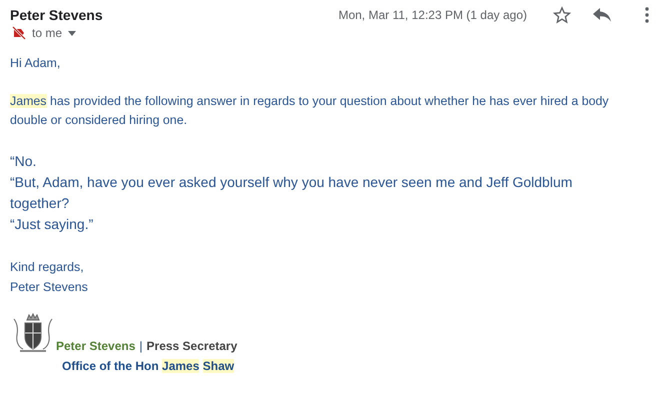  What do you see at coordinates (49, 287) in the screenshot?
I see `closing-text: Peter Stevens` at bounding box center [49, 287].